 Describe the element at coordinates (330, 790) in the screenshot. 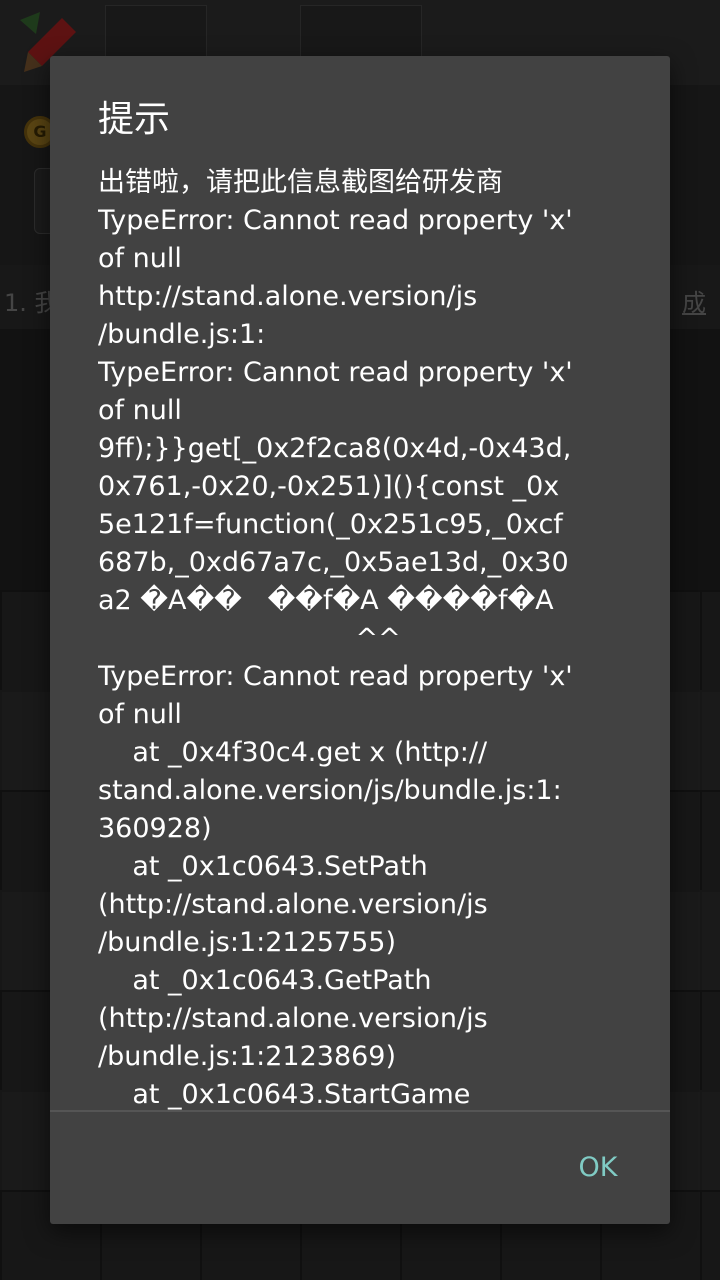

I see `error-message-line: stand.alone.version/js/bundle.js:1:` at that location.